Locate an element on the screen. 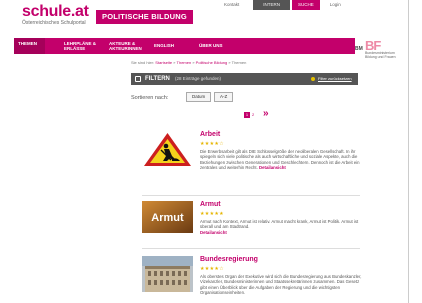  filter-label: FILTERN is located at coordinates (157, 79).